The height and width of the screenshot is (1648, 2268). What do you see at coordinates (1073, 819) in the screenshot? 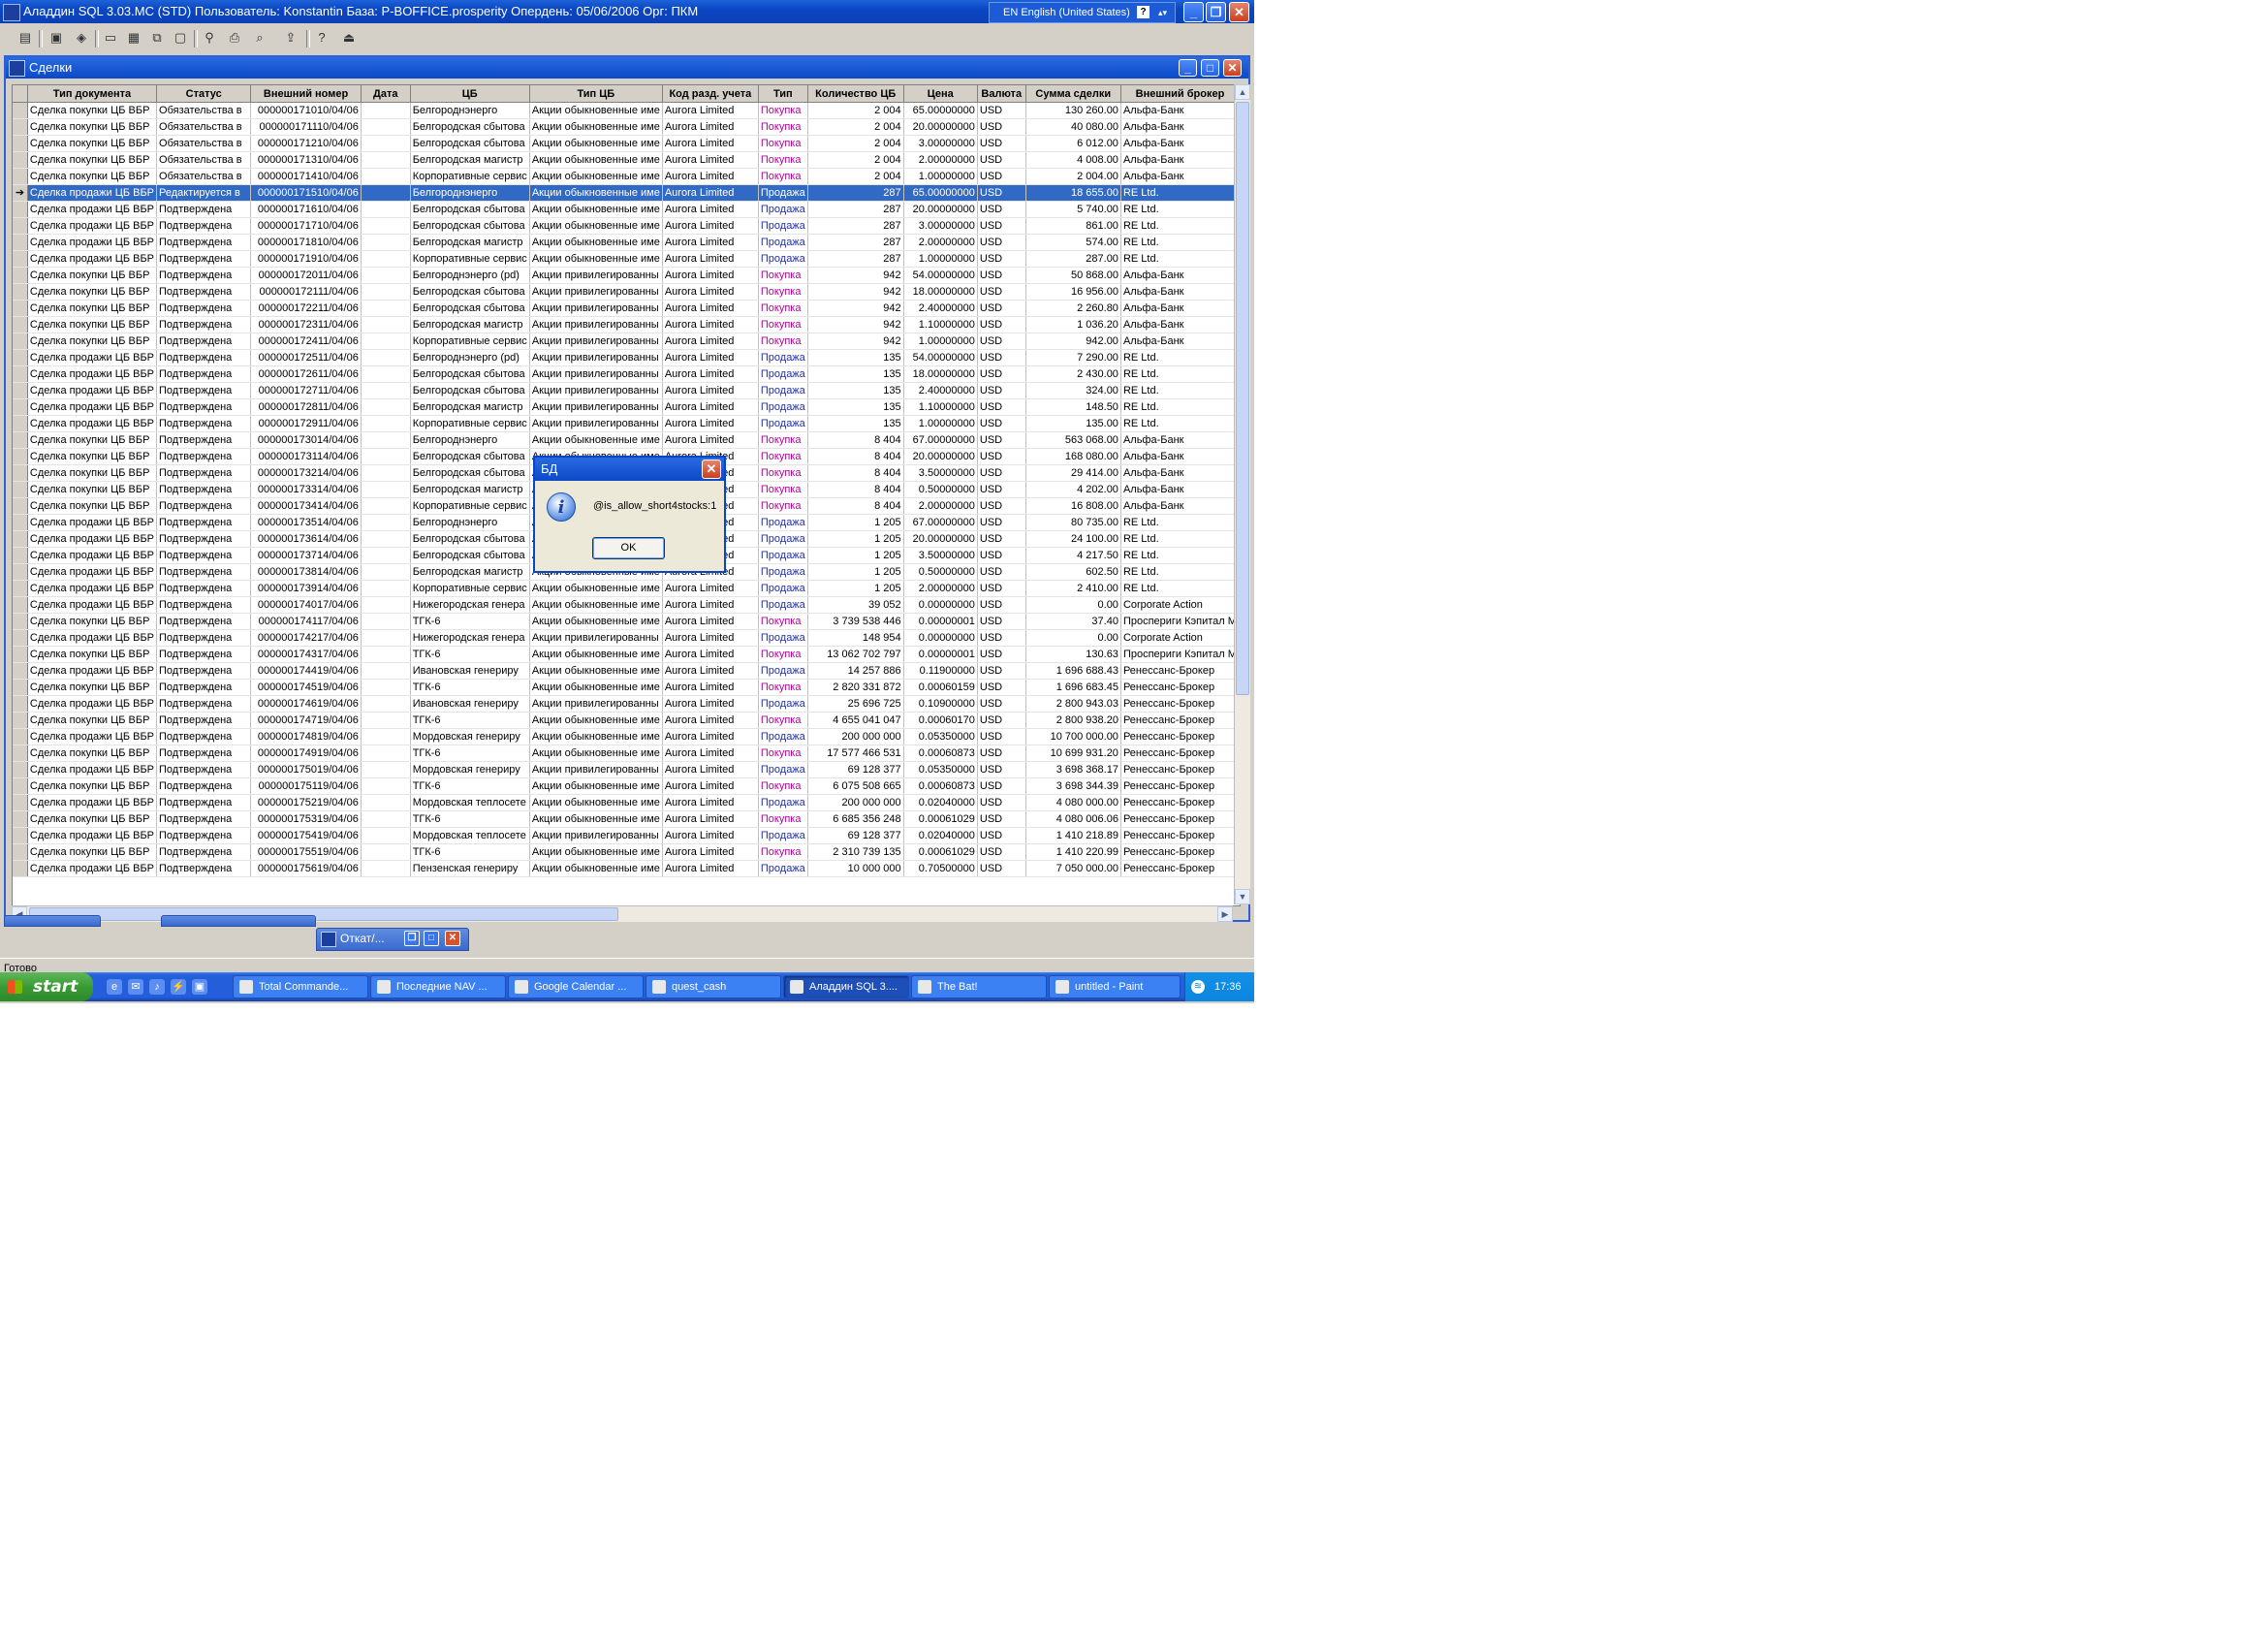
I see `table-cell: 4 080 006.06` at bounding box center [1073, 819].